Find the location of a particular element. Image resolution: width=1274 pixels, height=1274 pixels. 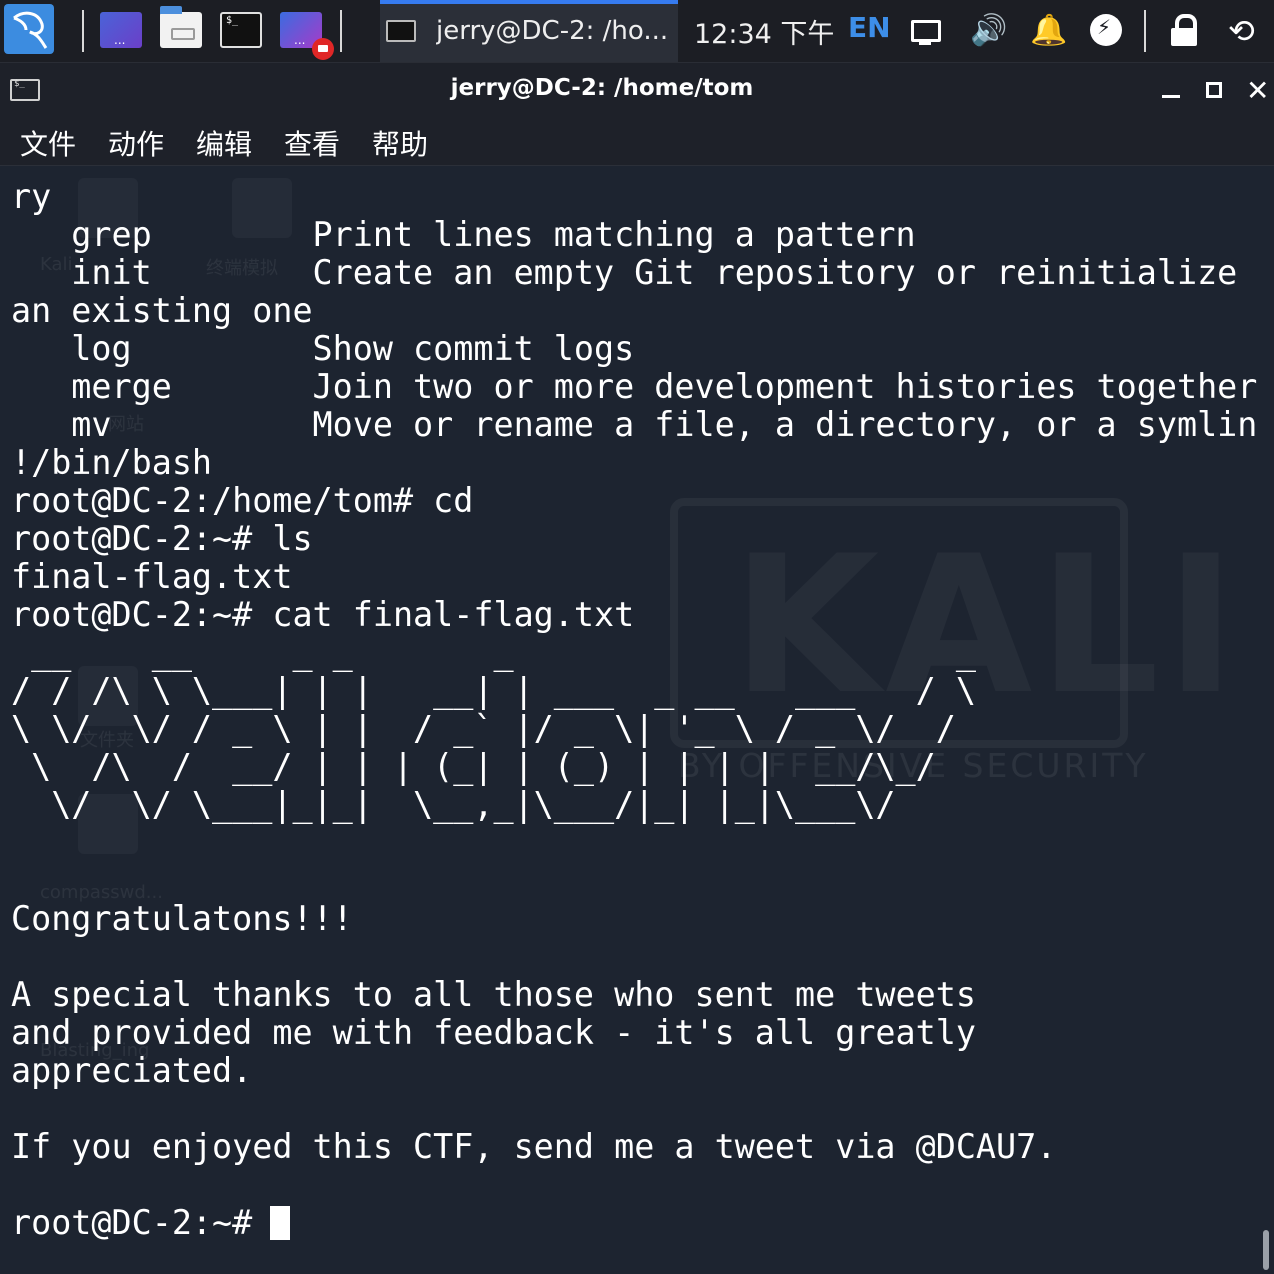

menu-help: 帮助 is located at coordinates (400, 143).